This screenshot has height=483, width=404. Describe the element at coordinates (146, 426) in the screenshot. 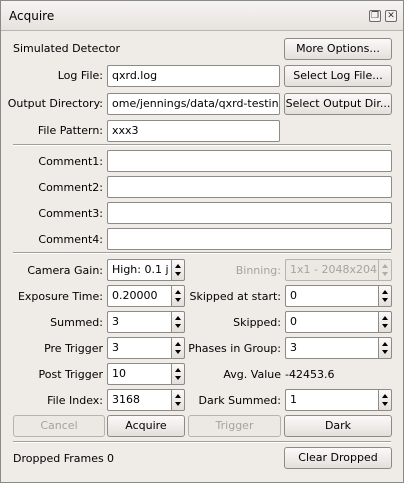

I see `acquire-button: Acquire` at that location.